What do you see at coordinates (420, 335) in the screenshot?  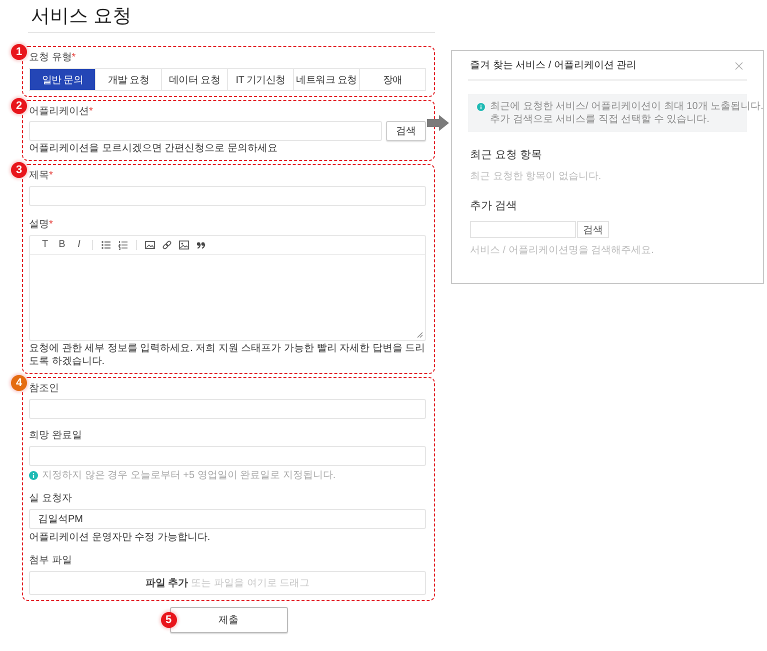 I see `resize-grip-icon` at bounding box center [420, 335].